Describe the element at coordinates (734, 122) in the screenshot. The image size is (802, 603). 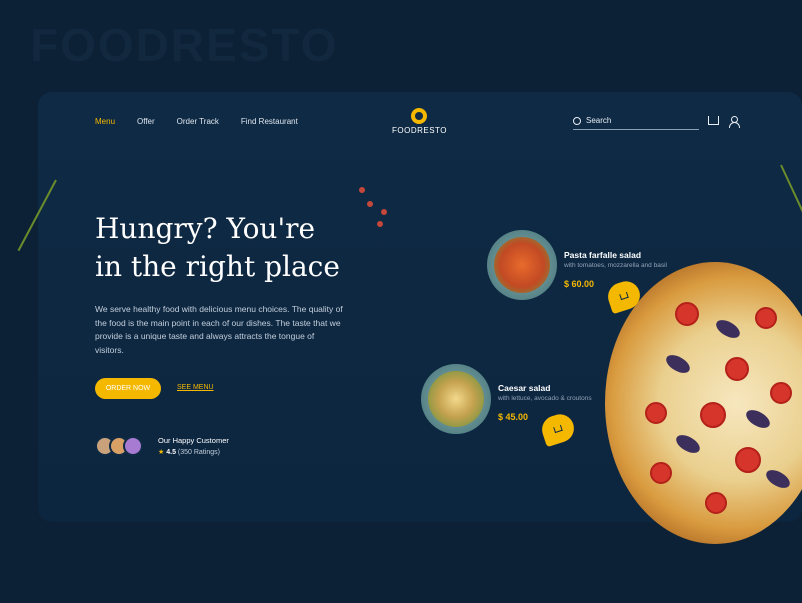
I see `user-icon` at that location.